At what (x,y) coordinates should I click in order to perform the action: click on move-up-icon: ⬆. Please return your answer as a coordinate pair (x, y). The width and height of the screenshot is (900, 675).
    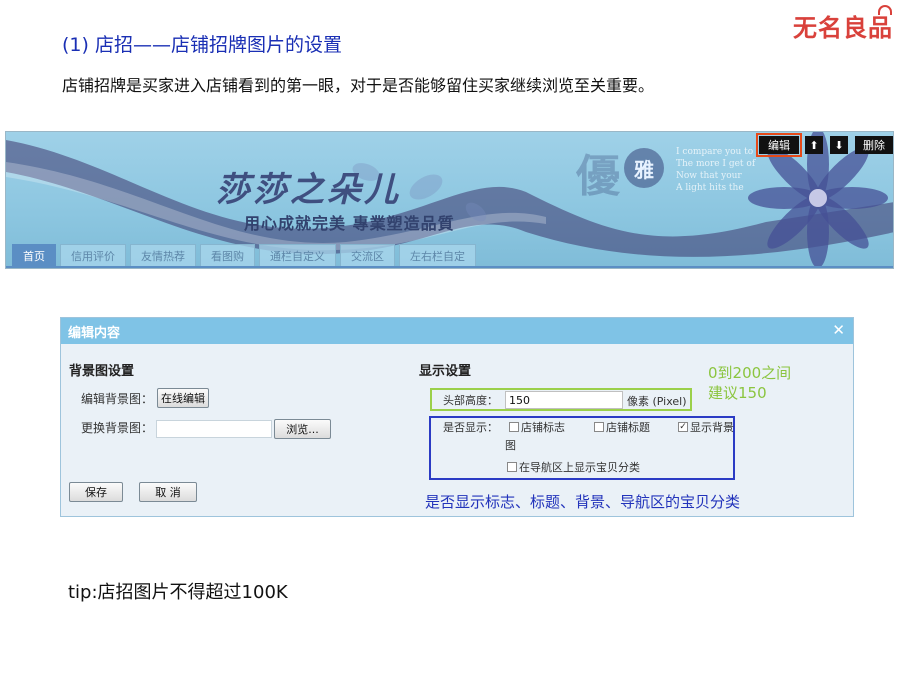
    Looking at the image, I should click on (814, 145).